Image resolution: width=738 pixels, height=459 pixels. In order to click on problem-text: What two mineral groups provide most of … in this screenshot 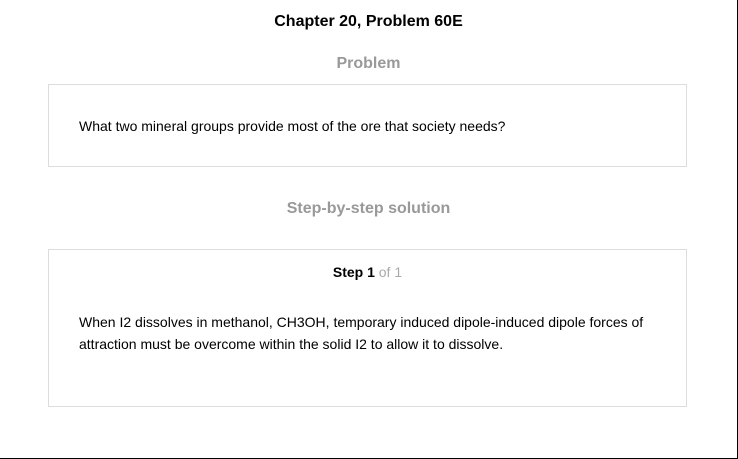, I will do `click(292, 126)`.